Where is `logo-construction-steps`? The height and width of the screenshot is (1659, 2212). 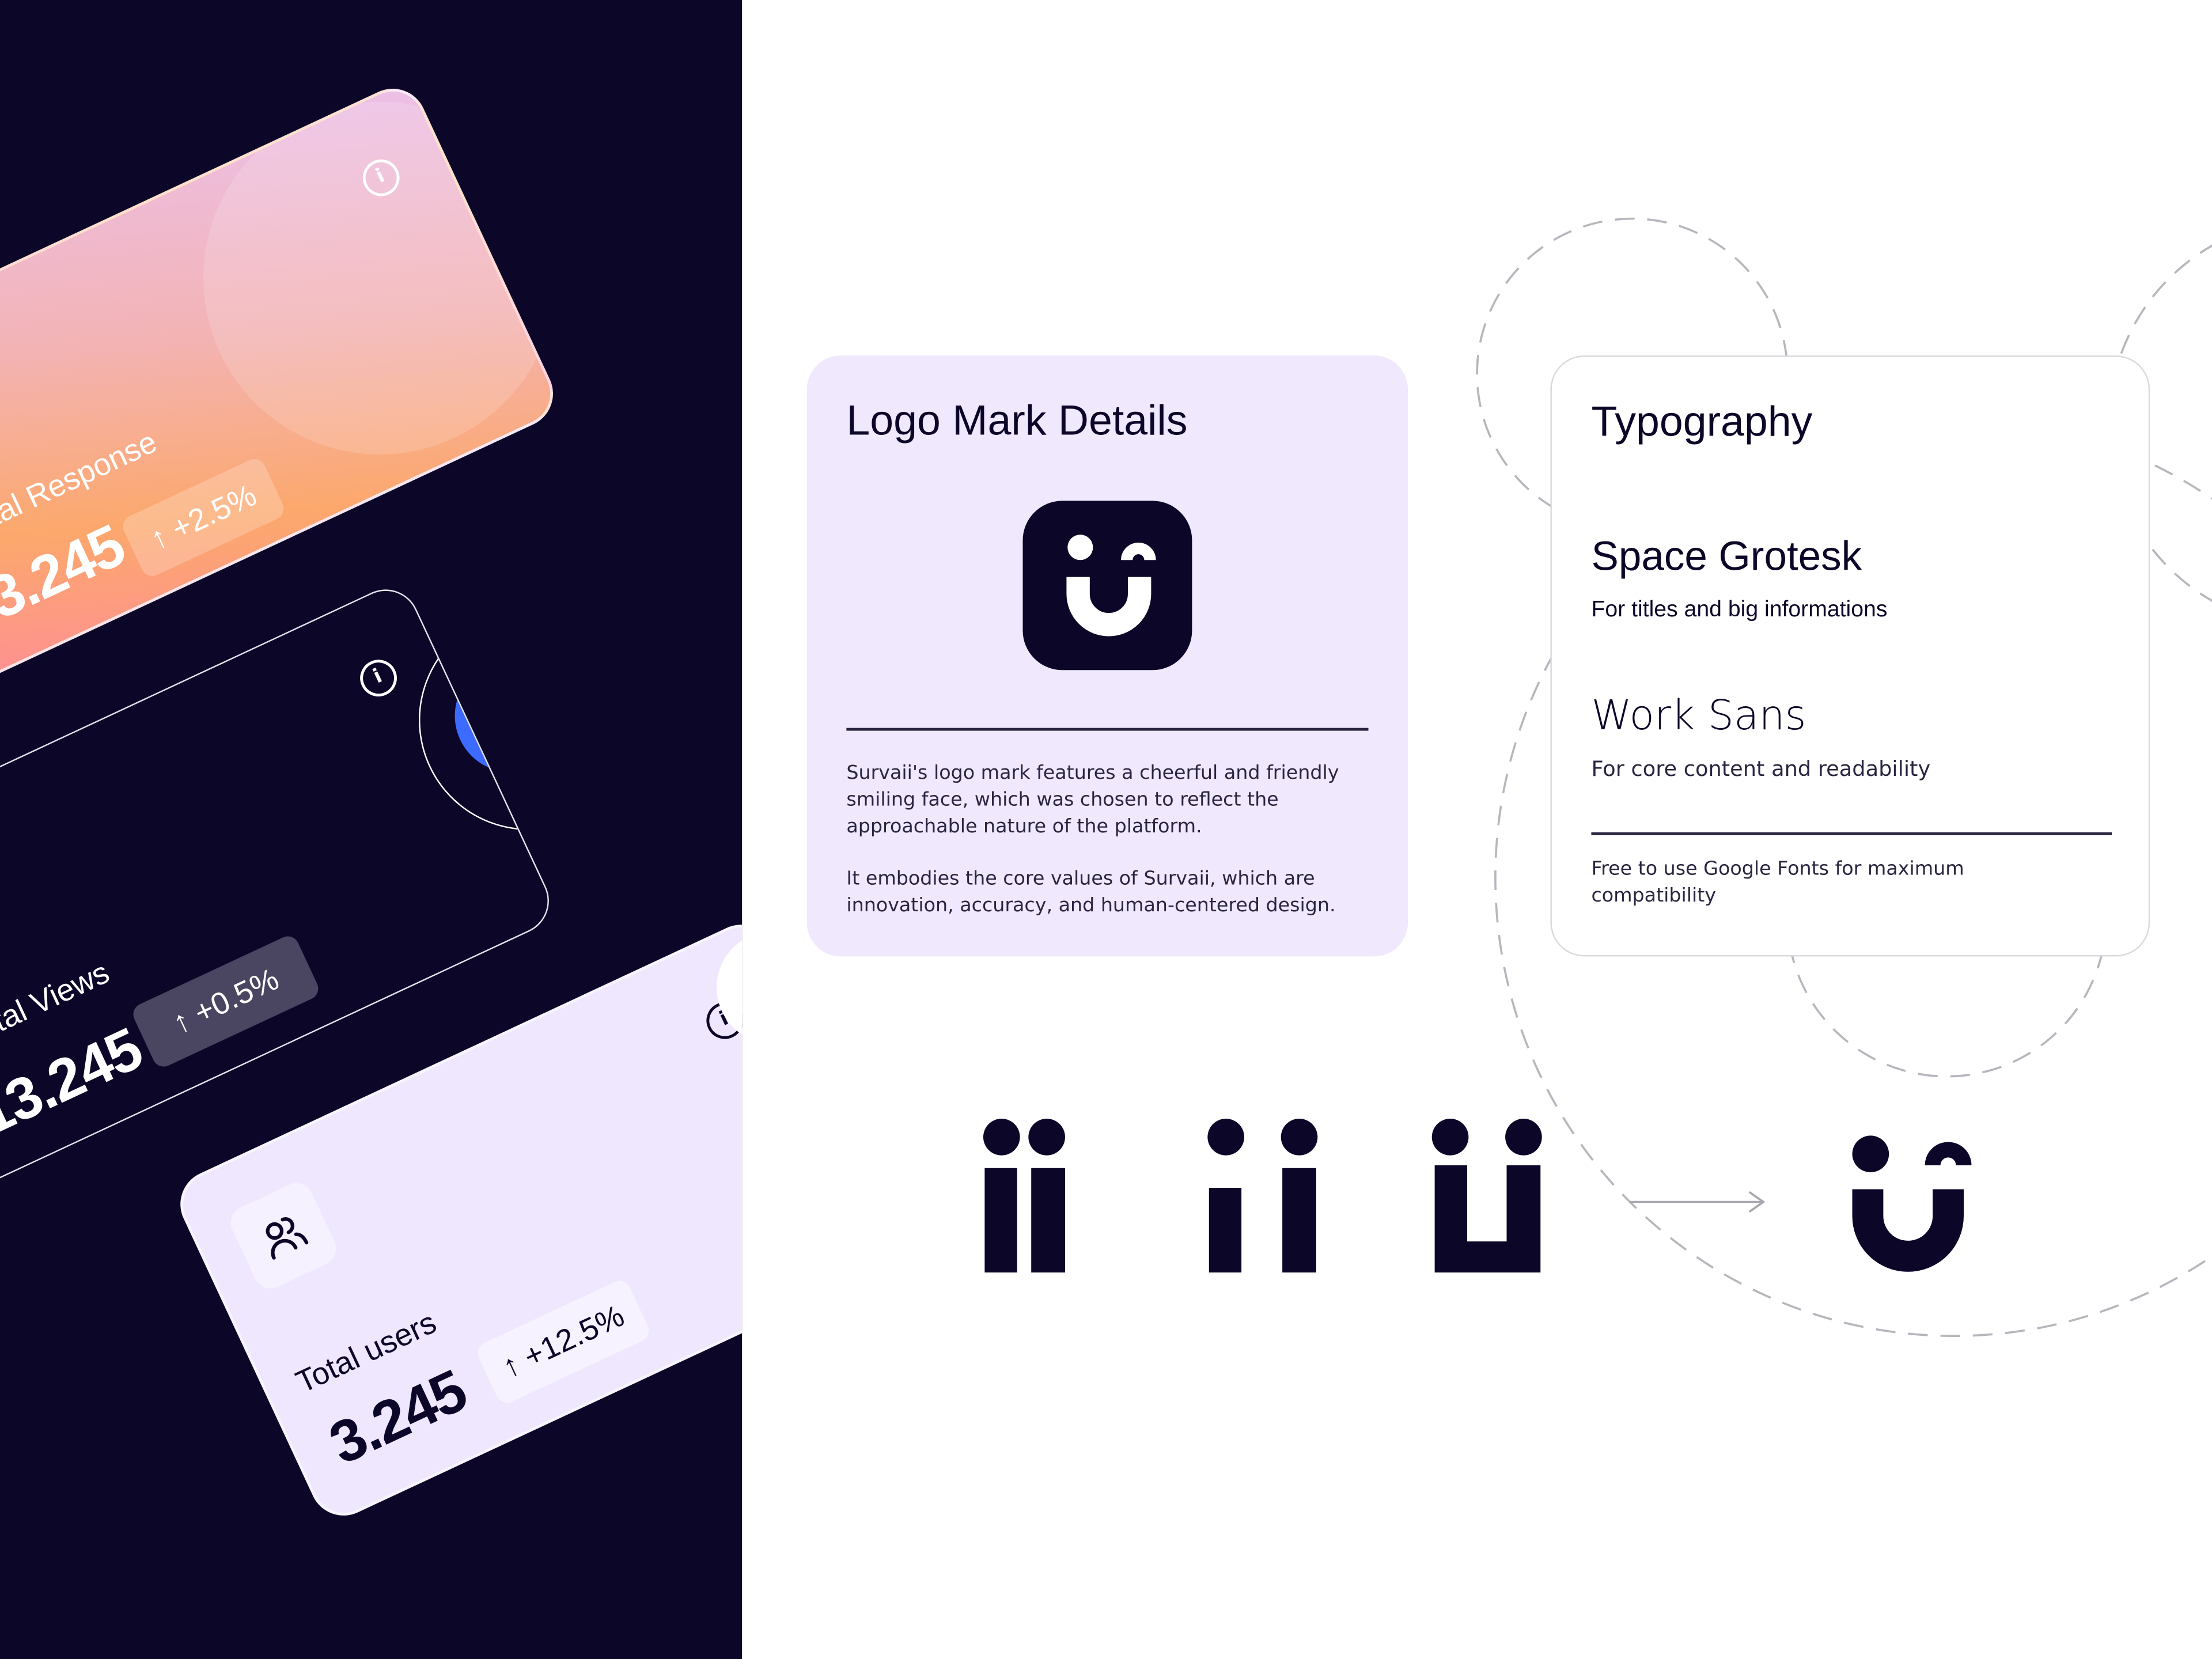
logo-construction-steps is located at coordinates (1477, 1195).